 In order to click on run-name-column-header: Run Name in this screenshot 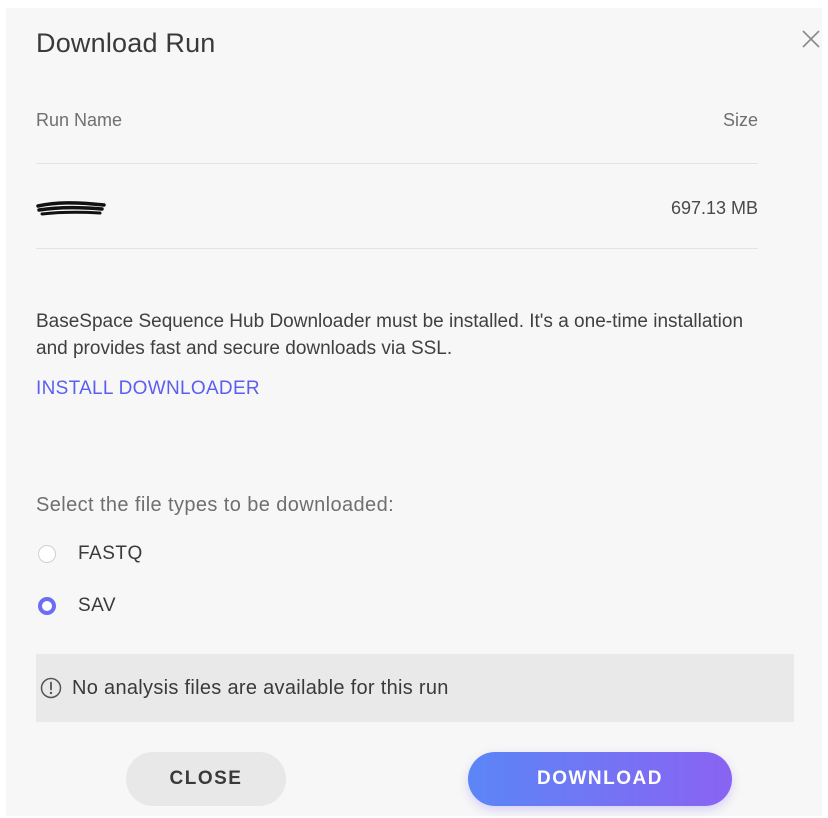, I will do `click(79, 120)`.